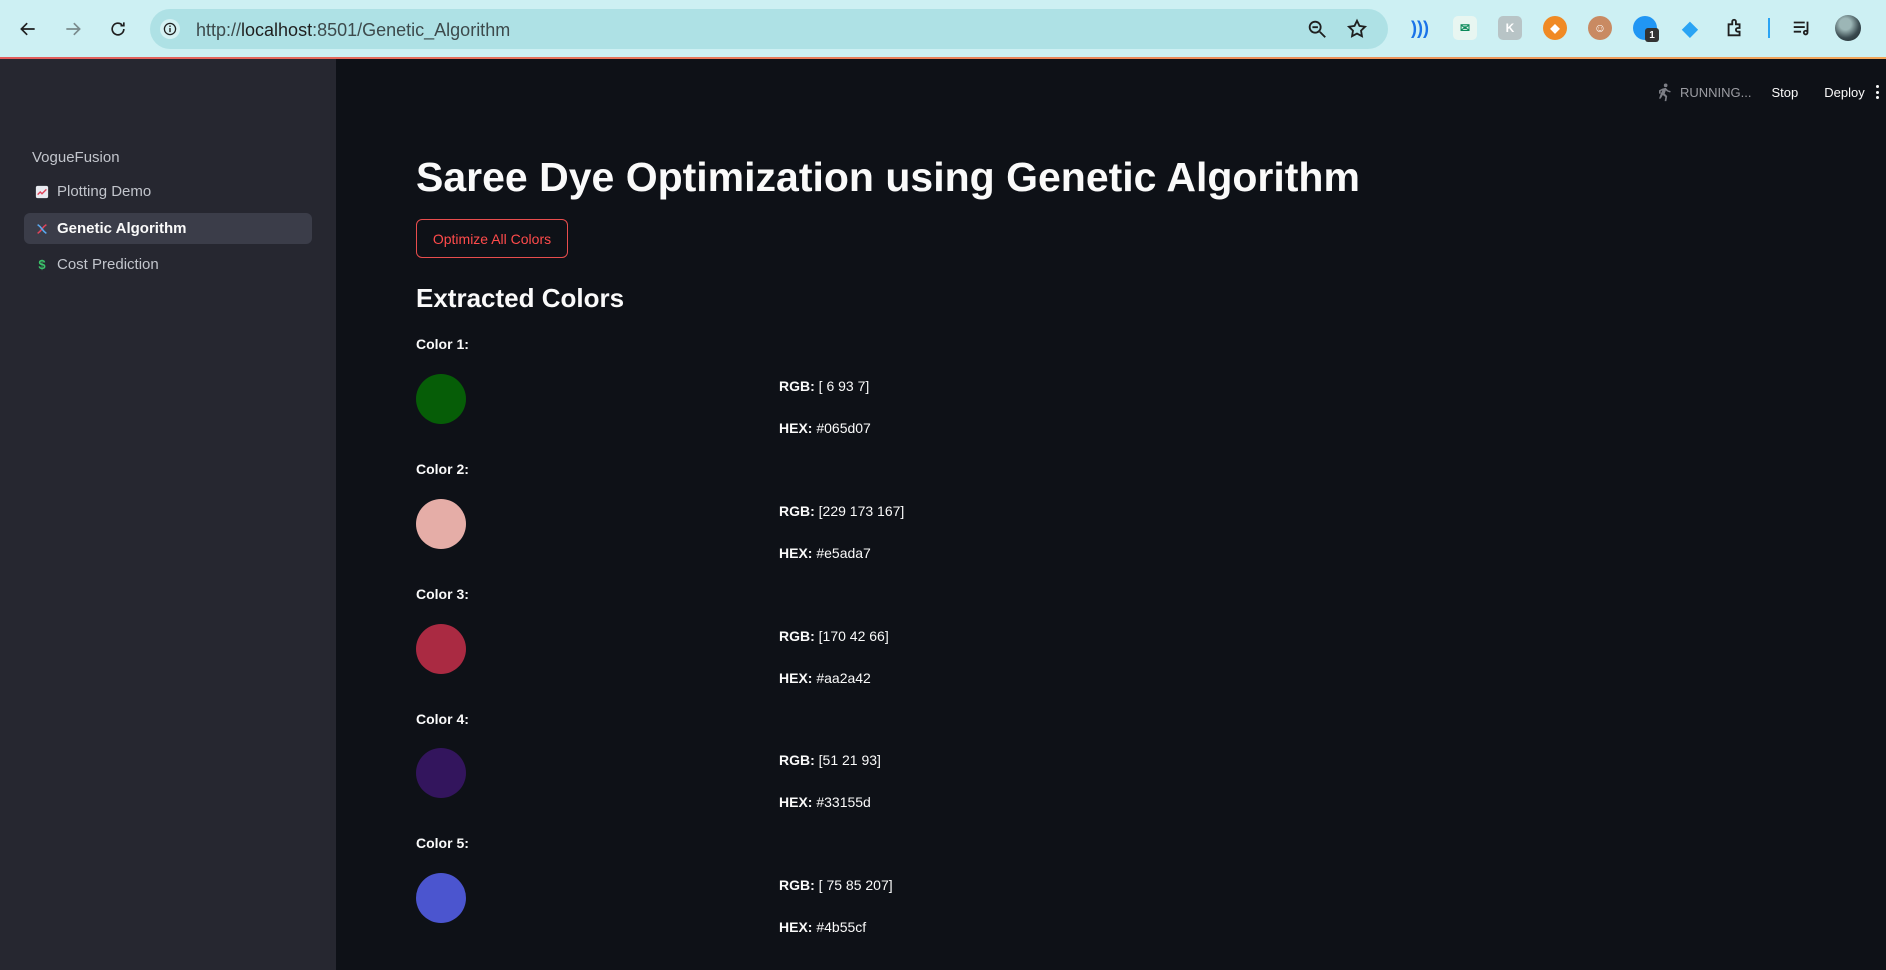 This screenshot has height=970, width=1886. Describe the element at coordinates (42, 192) in the screenshot. I see `chart-icon` at that location.